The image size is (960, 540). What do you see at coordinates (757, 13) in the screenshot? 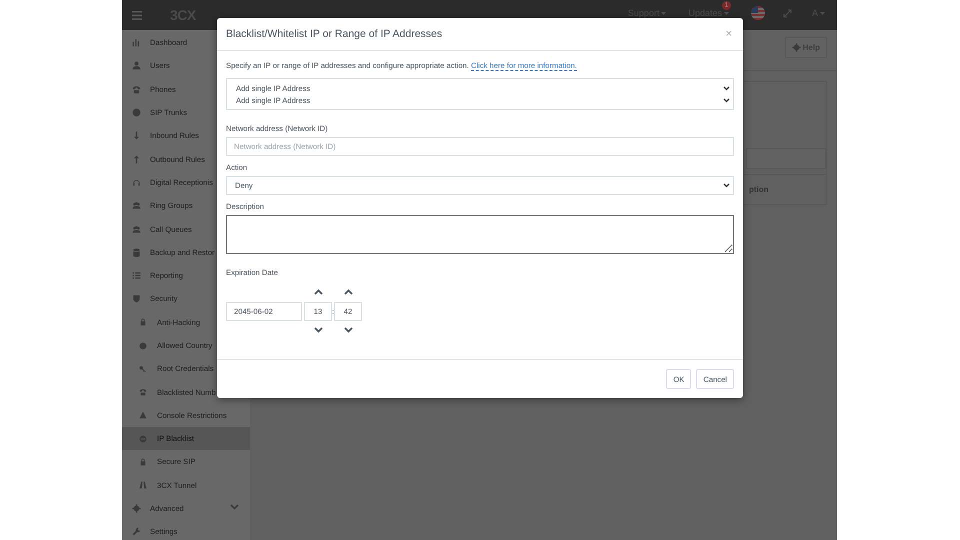
I see `flag-icon` at bounding box center [757, 13].